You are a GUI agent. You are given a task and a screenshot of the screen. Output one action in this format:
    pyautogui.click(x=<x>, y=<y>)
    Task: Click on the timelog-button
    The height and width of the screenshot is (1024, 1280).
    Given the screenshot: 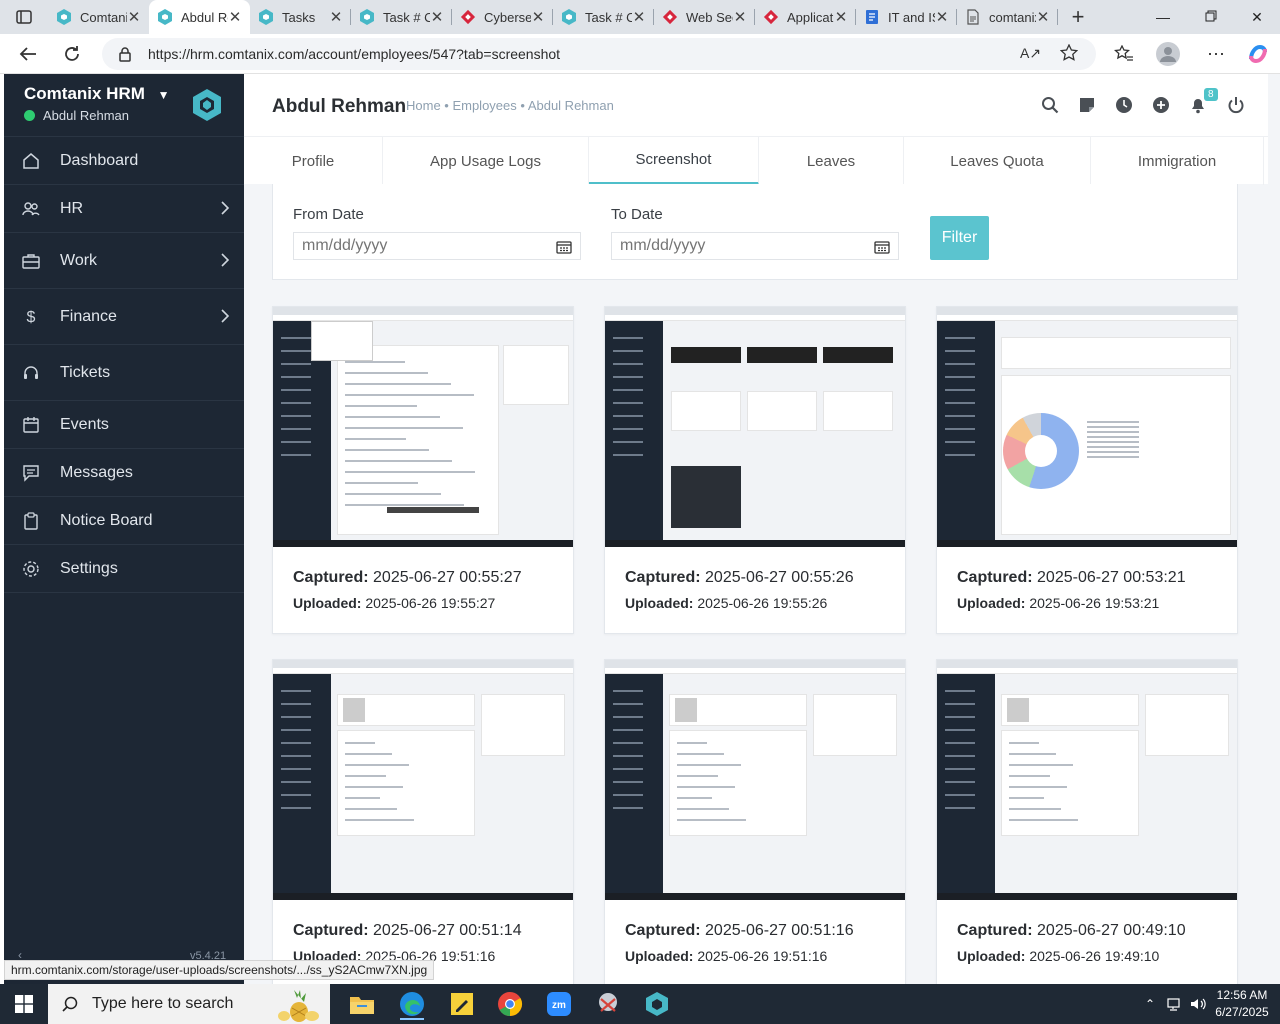 What is the action you would take?
    pyautogui.click(x=1124, y=105)
    